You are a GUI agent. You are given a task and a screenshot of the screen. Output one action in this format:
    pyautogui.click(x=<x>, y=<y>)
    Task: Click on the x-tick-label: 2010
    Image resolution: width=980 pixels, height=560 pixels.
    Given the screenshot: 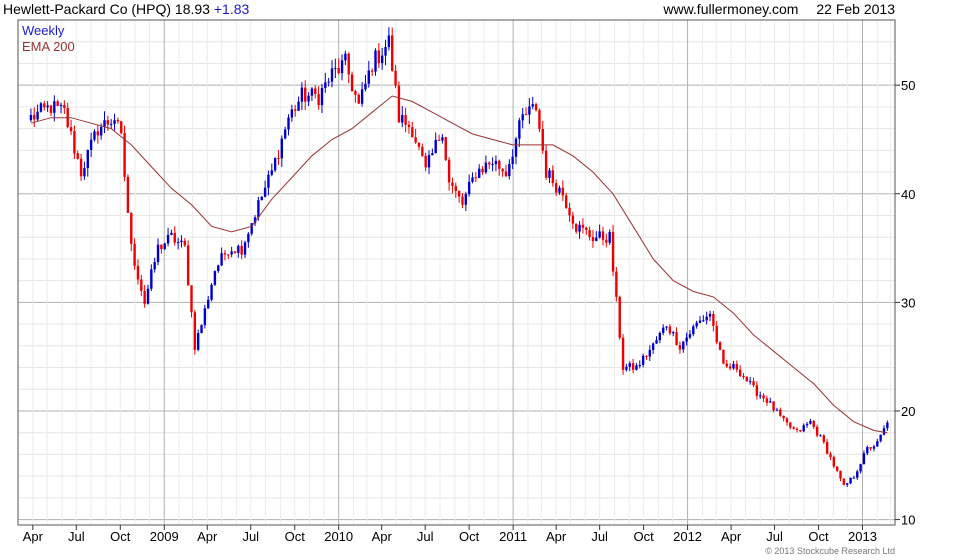 What is the action you would take?
    pyautogui.click(x=338, y=536)
    